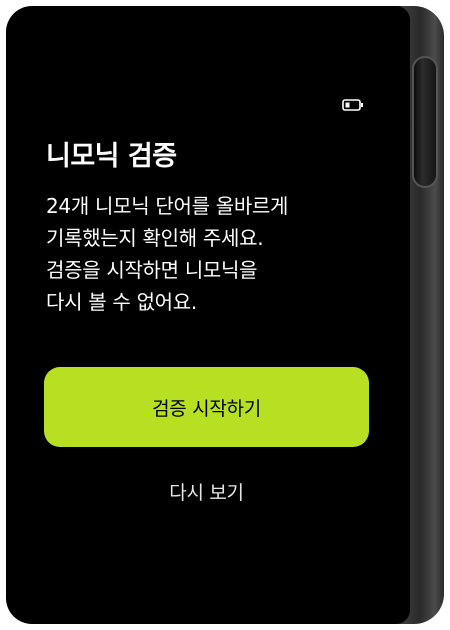 This screenshot has height=630, width=450. What do you see at coordinates (121, 302) in the screenshot?
I see `description-line: 다시 볼 수 없어요.` at bounding box center [121, 302].